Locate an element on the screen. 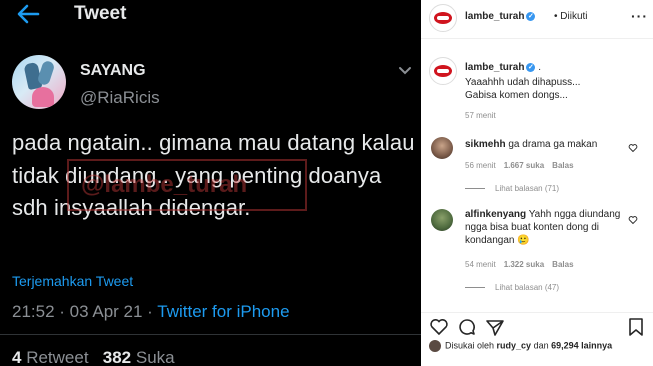 Image resolution: width=653 pixels, height=366 pixels. chevron-down-icon is located at coordinates (405, 71).